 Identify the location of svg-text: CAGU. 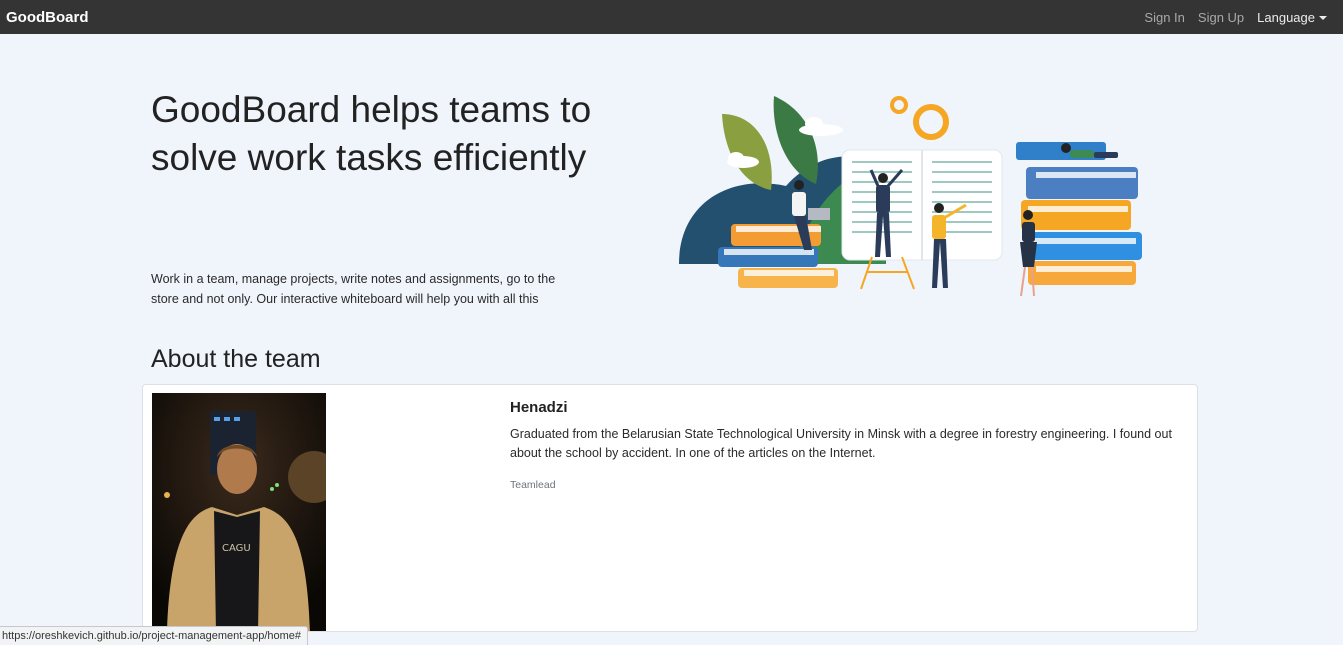
(236, 548).